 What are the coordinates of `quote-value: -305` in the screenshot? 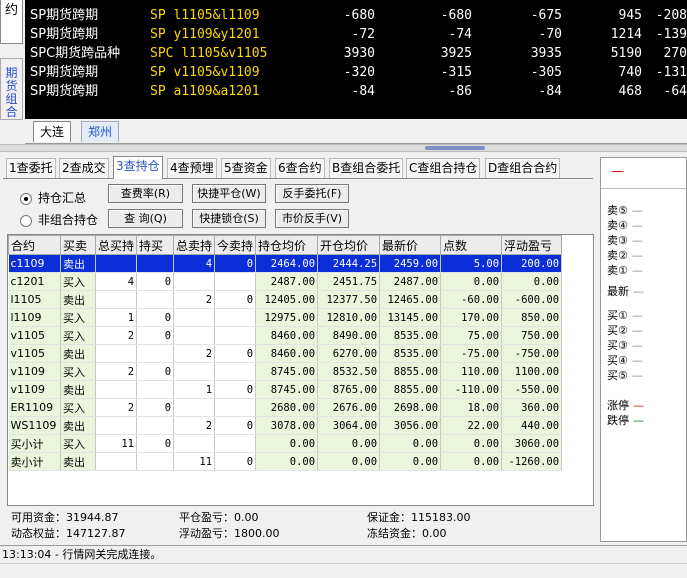 It's located at (546, 72).